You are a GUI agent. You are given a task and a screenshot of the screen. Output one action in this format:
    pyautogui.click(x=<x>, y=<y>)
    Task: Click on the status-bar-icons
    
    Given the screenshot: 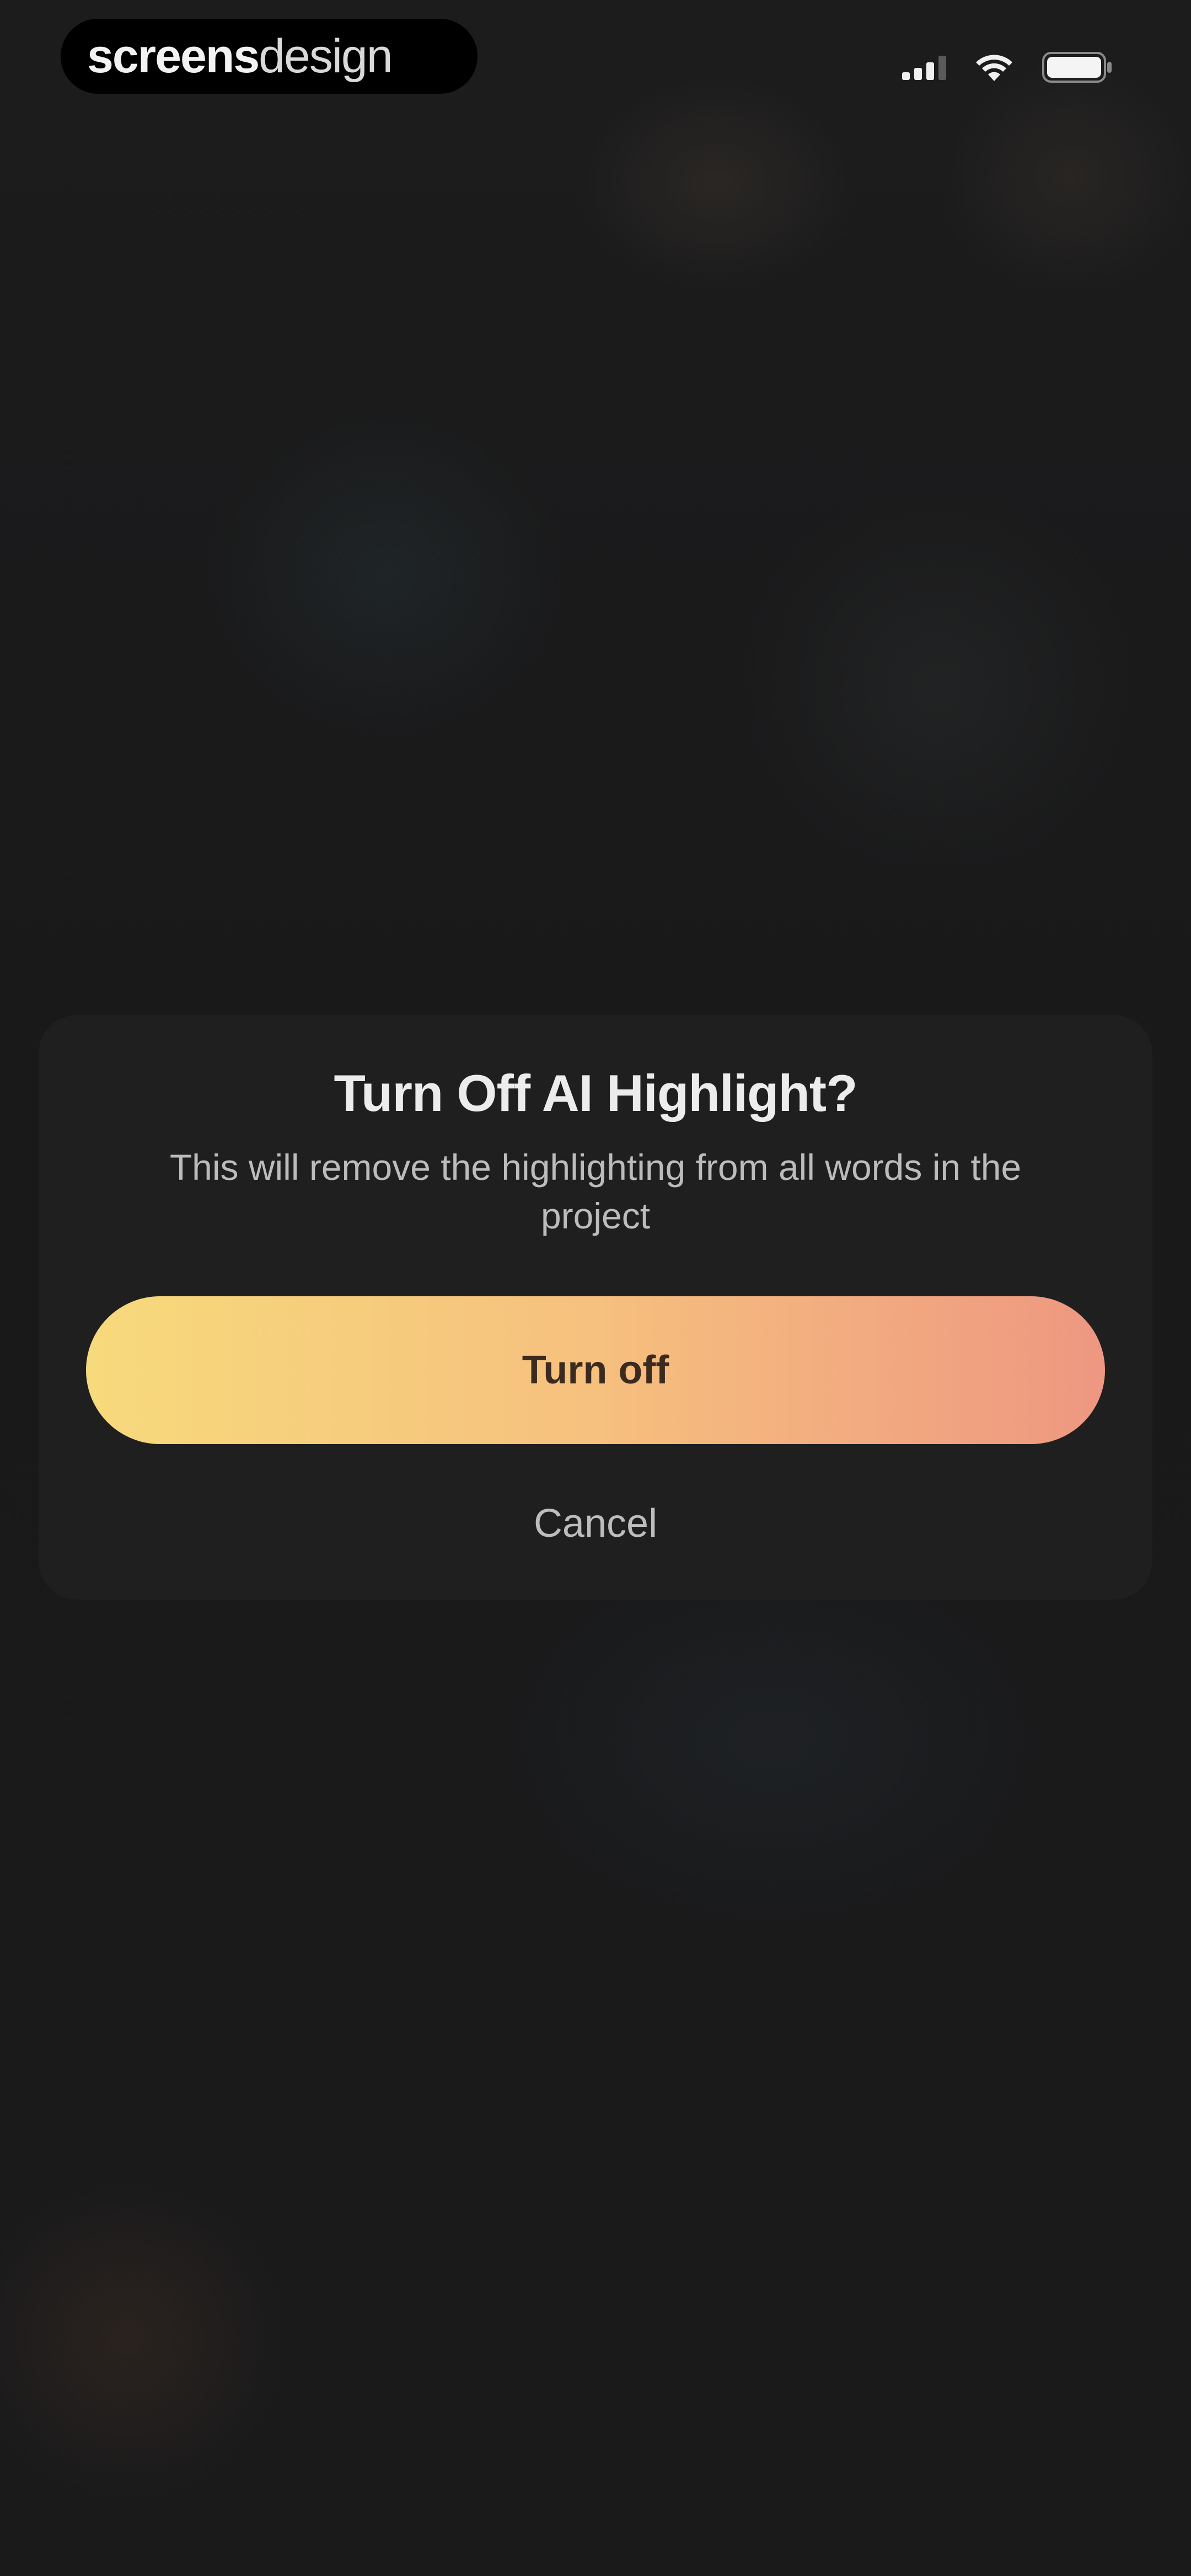 What is the action you would take?
    pyautogui.click(x=1008, y=67)
    